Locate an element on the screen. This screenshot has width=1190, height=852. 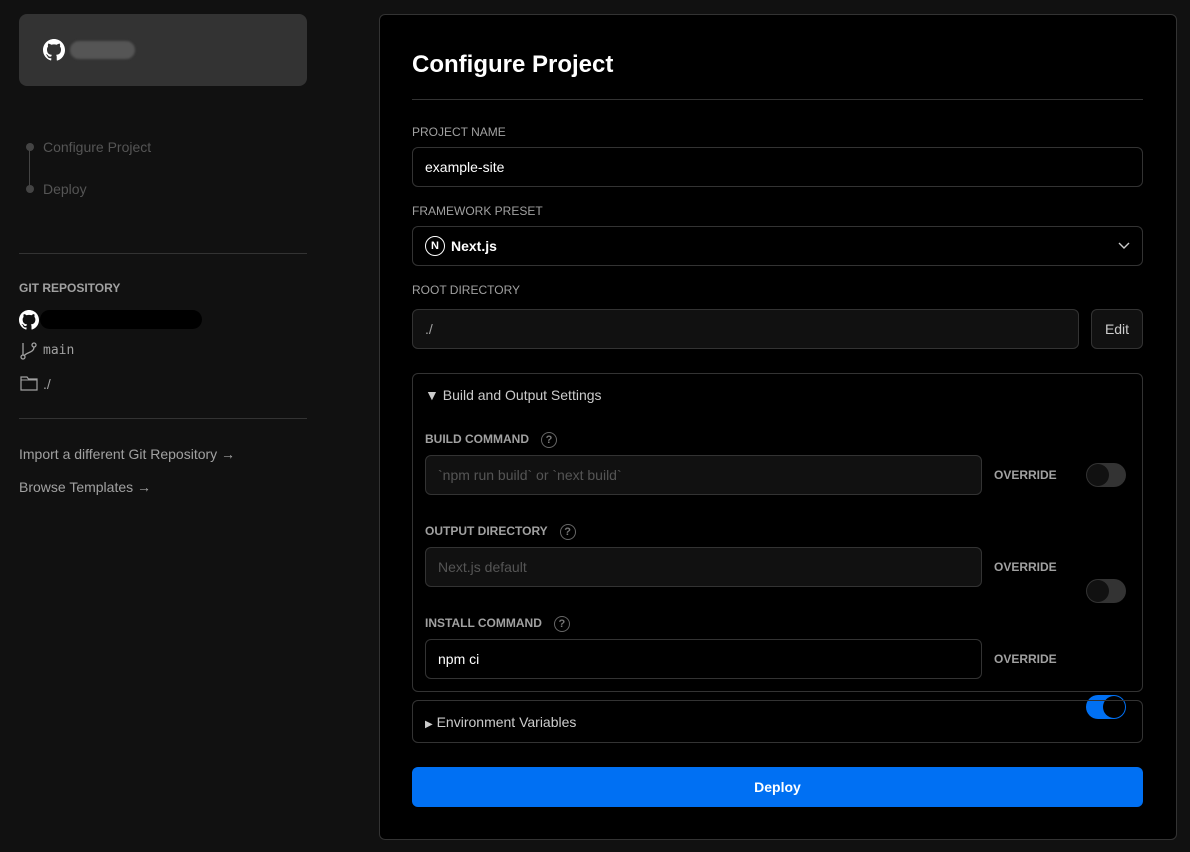
step-deploy: Deploy is located at coordinates (65, 189).